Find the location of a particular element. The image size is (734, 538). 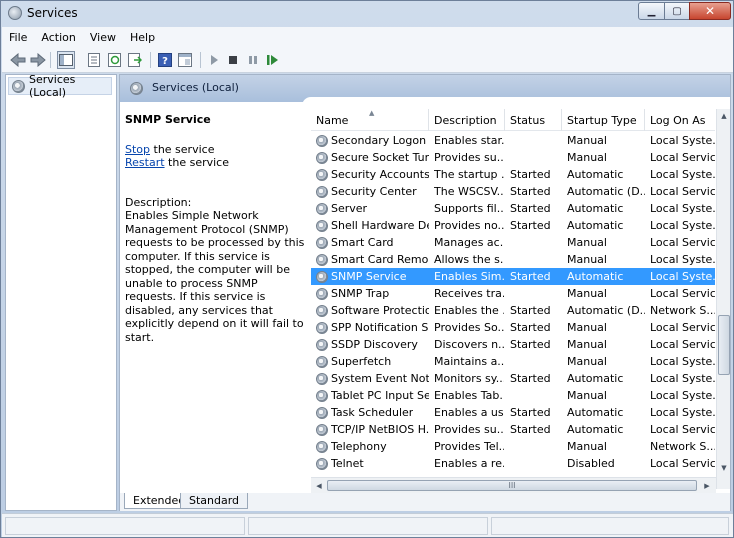

properties-icon is located at coordinates (94, 60).